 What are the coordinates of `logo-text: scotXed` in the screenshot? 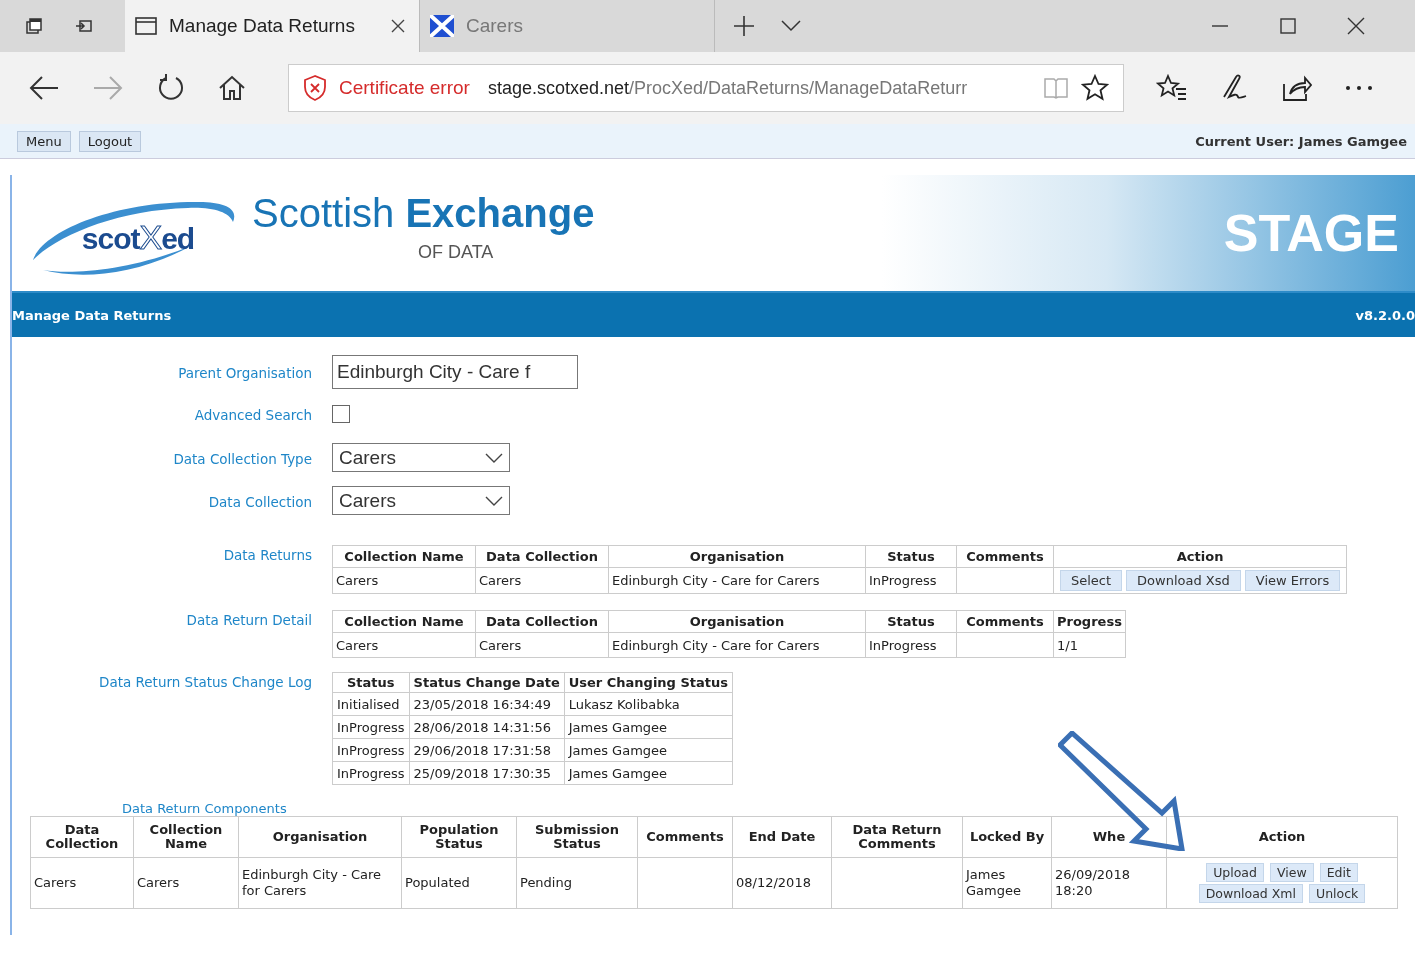 It's located at (138, 237).